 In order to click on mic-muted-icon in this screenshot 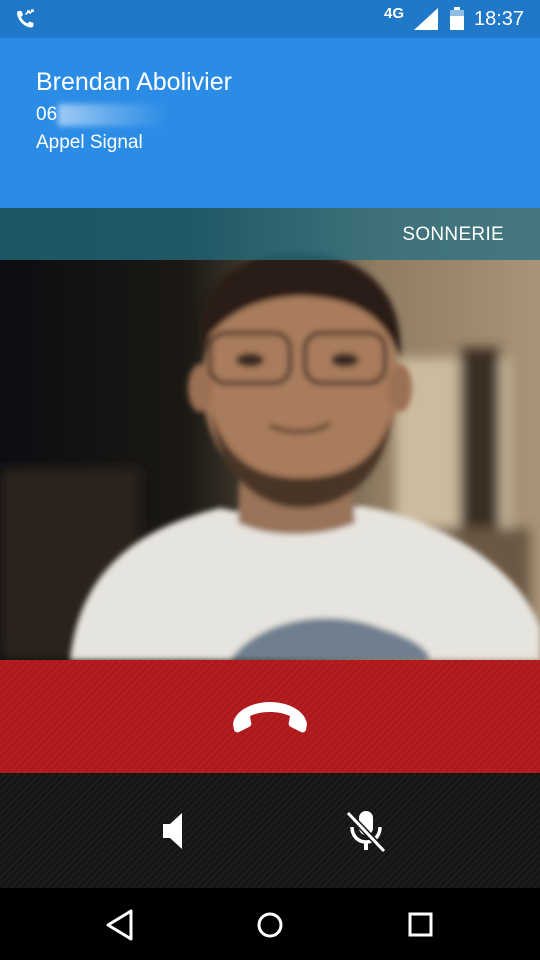, I will do `click(366, 832)`.